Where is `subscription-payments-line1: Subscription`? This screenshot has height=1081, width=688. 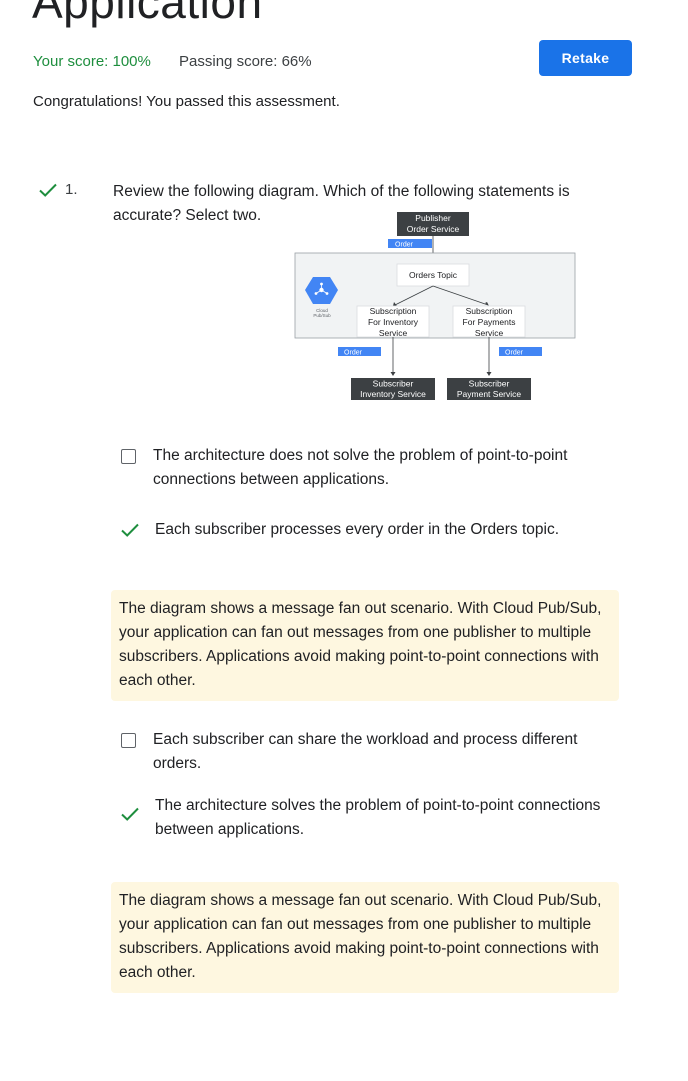
subscription-payments-line1: Subscription is located at coordinates (489, 311).